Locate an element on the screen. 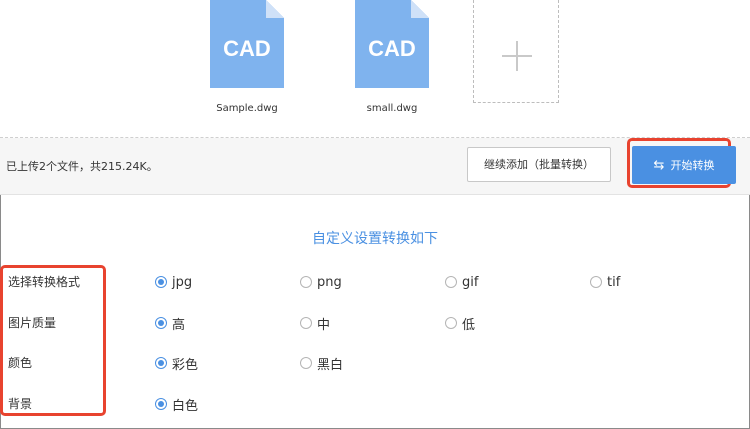 The height and width of the screenshot is (429, 750). color-option-color: 彩色 is located at coordinates (176, 363).